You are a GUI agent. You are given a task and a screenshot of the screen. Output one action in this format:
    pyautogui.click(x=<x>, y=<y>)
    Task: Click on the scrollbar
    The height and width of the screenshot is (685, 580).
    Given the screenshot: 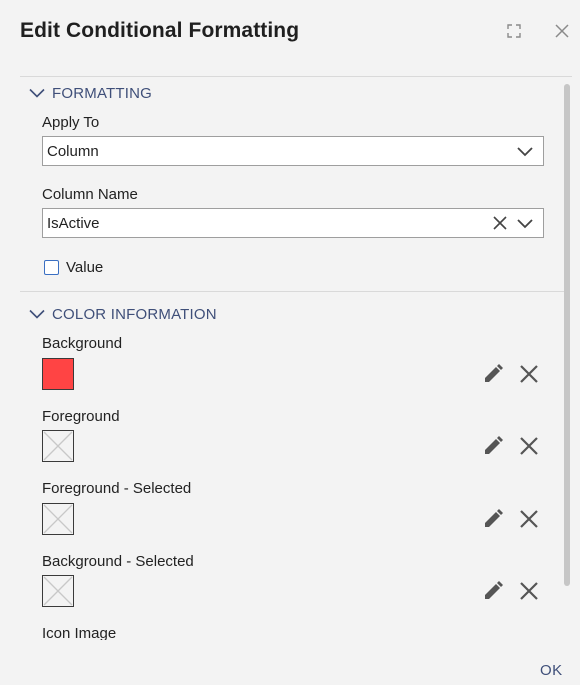 What is the action you would take?
    pyautogui.click(x=567, y=335)
    